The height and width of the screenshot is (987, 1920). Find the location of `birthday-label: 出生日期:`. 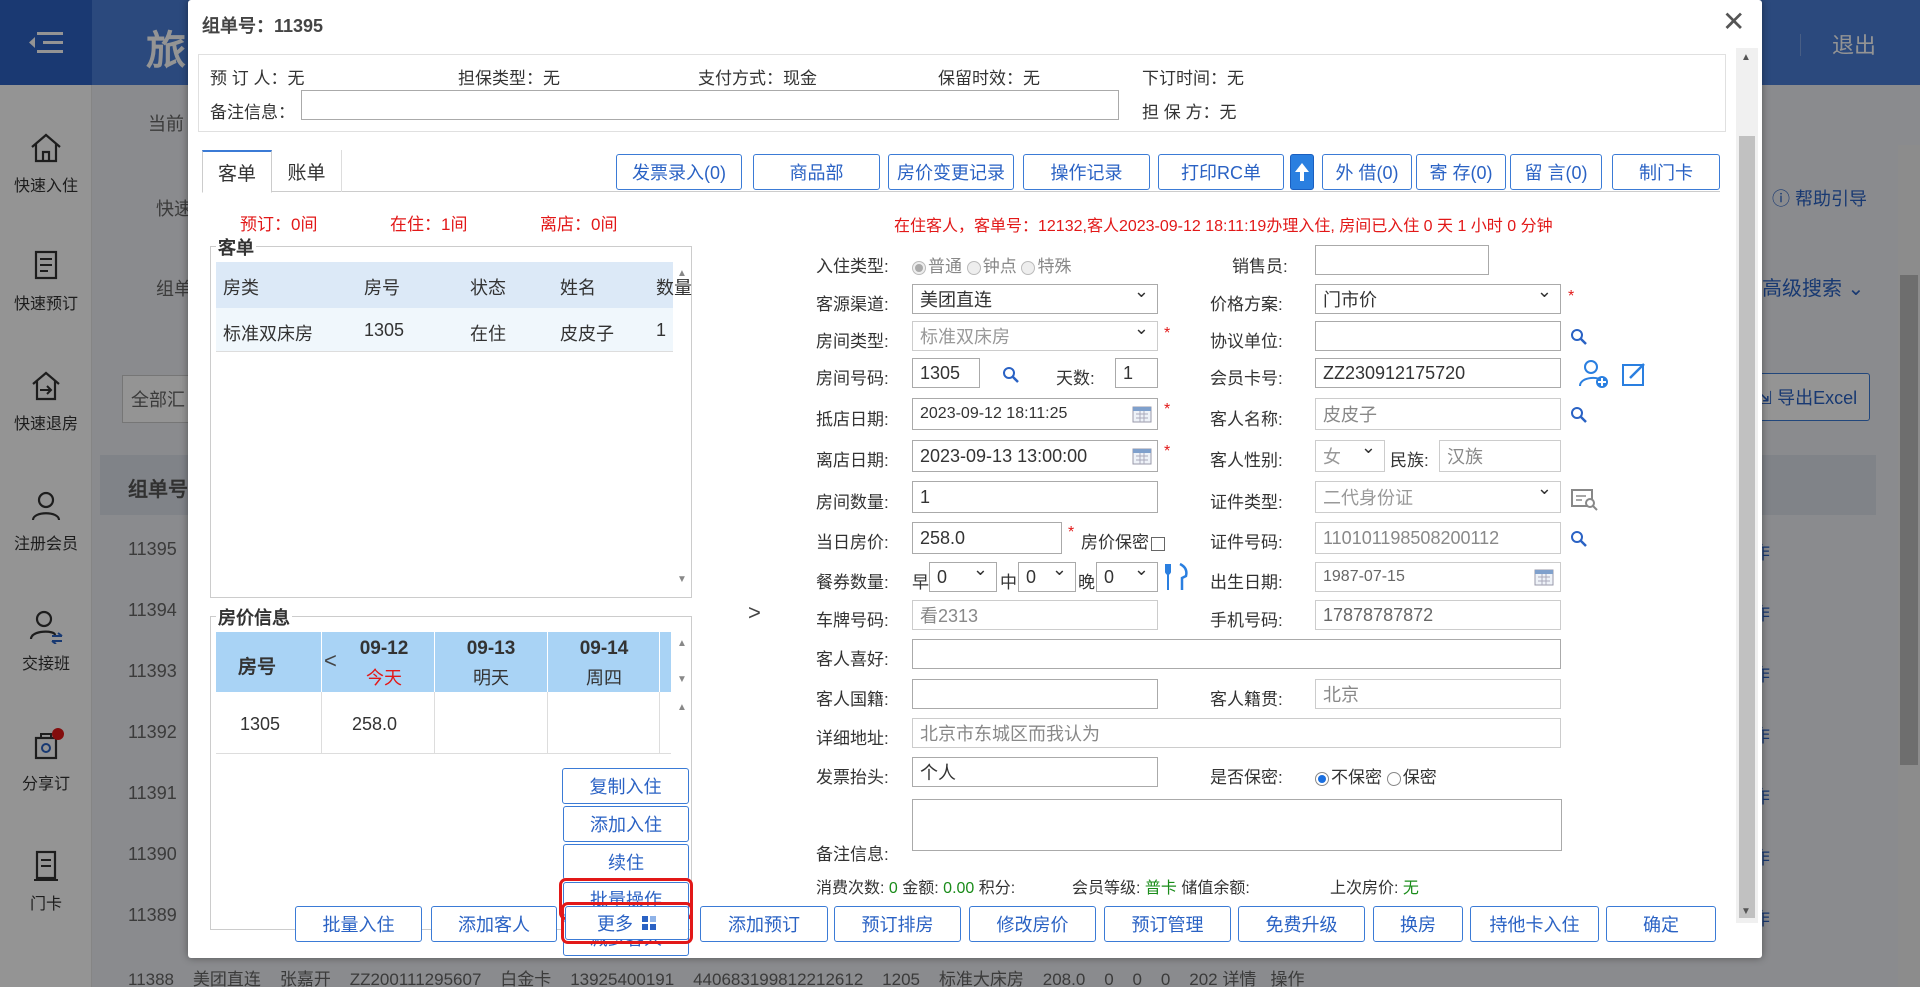

birthday-label: 出生日期: is located at coordinates (1246, 582).